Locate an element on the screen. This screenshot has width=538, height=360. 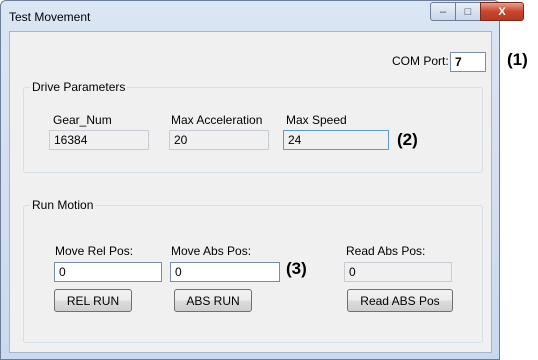
com-port-label: COM Port: is located at coordinates (420, 61).